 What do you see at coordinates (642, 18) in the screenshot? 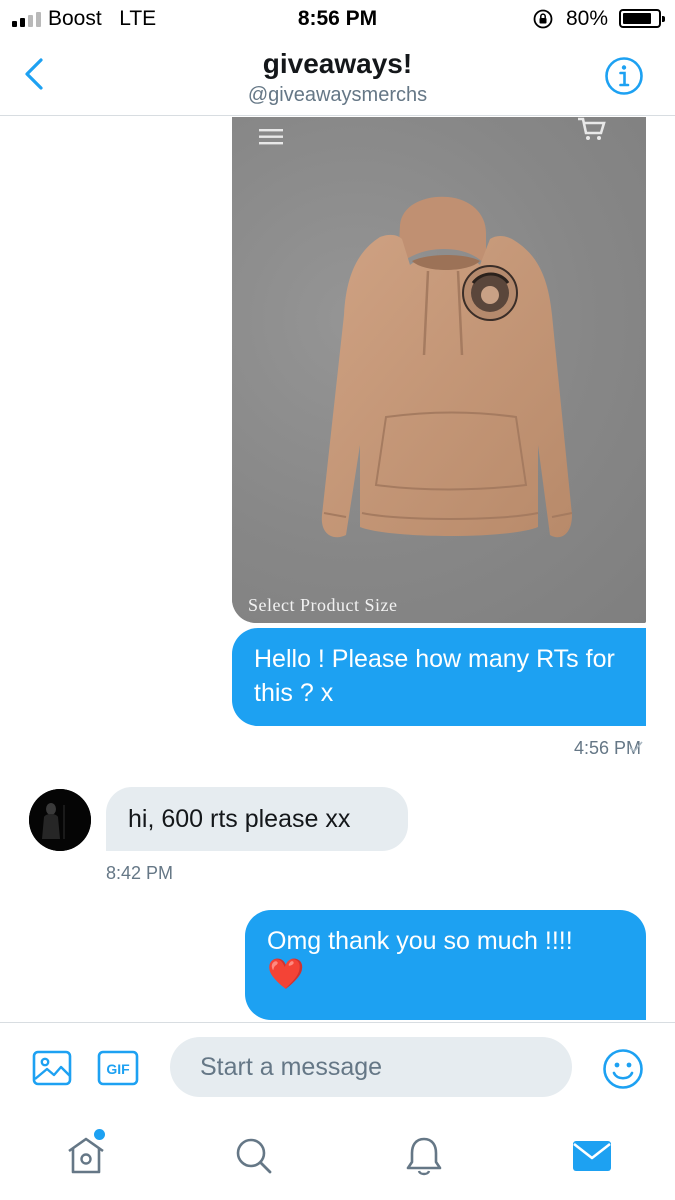
I see `battery-icon` at bounding box center [642, 18].